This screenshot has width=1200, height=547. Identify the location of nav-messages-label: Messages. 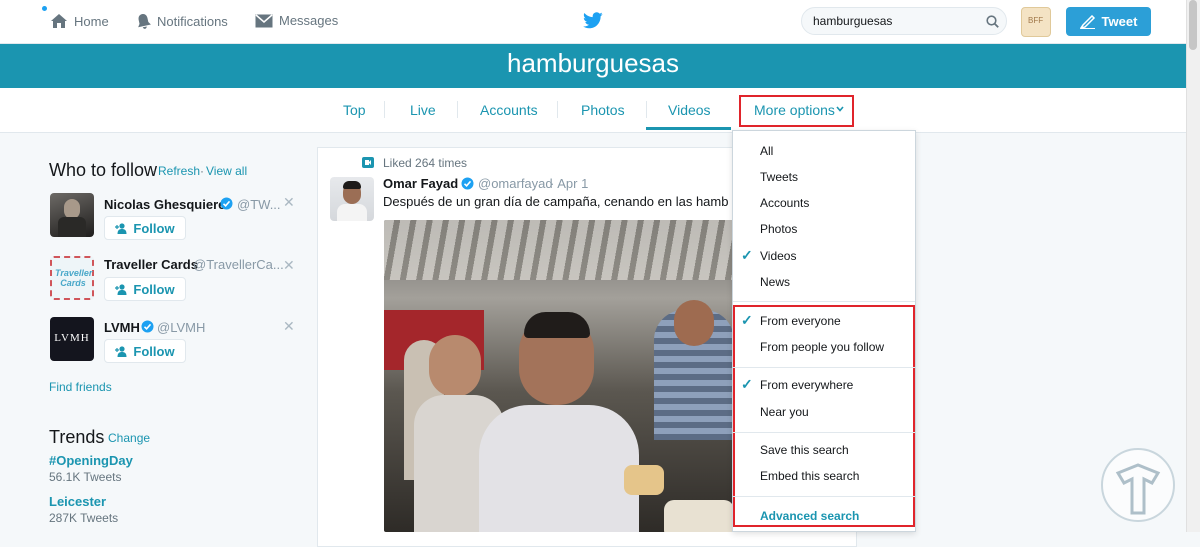
(309, 20).